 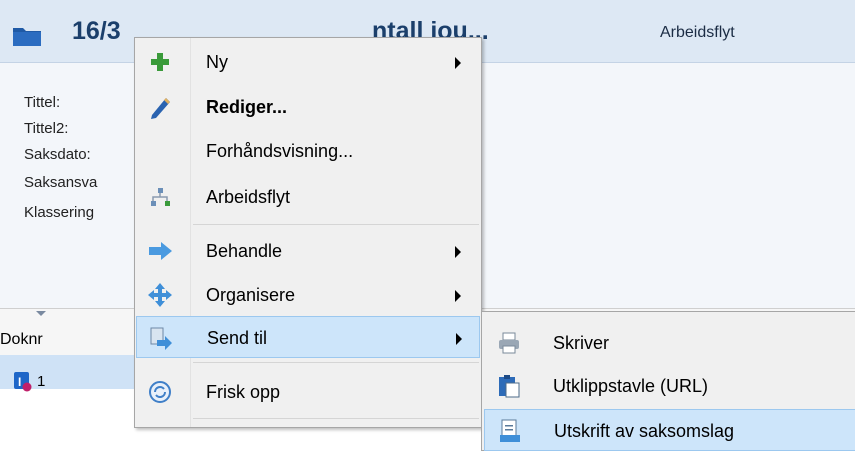 I want to click on submenu-item-utskrift-saksomslag: Utskrift av saksomslag, so click(x=669, y=430).